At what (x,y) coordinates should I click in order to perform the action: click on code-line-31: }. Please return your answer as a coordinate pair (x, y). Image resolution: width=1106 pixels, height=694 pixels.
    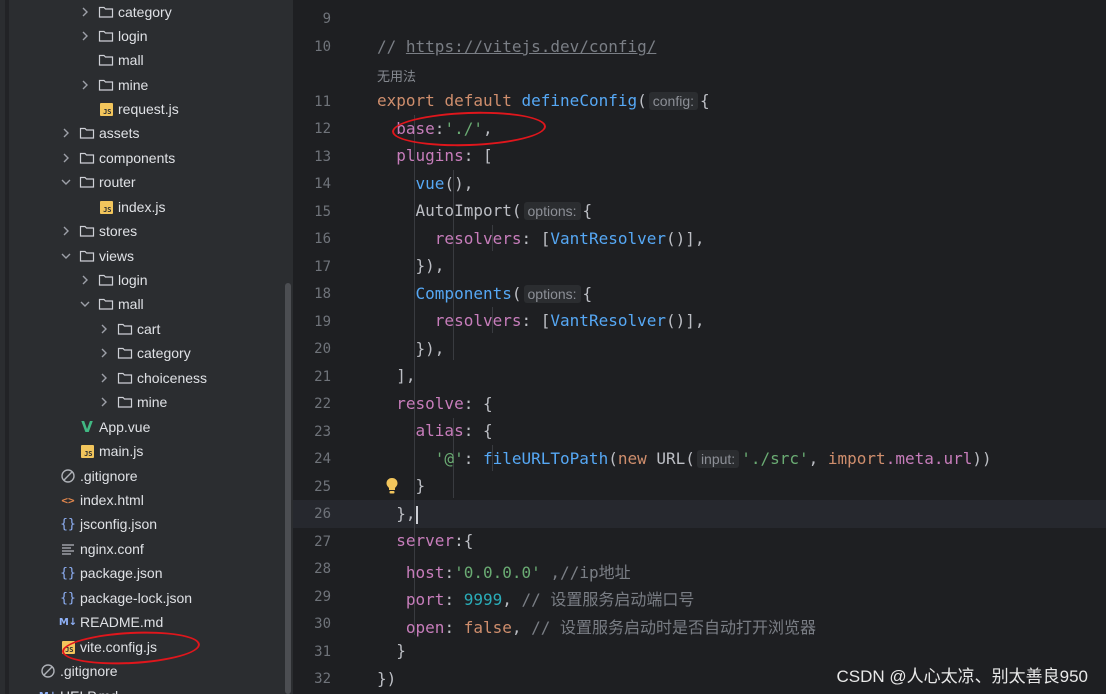
    Looking at the image, I should click on (391, 650).